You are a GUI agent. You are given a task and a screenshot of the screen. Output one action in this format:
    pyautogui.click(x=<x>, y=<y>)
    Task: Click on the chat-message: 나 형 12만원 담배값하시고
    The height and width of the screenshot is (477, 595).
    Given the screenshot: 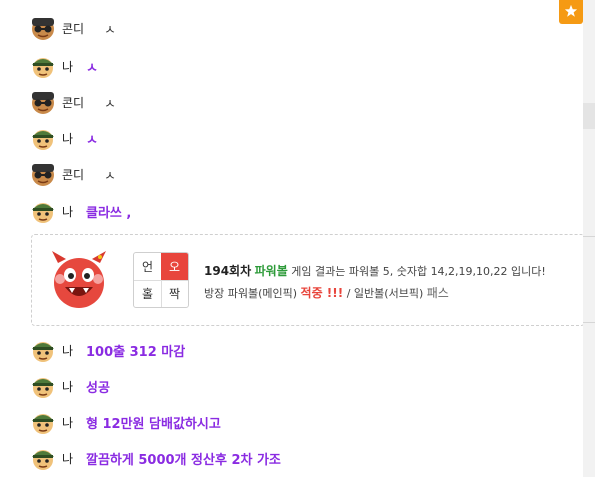 What is the action you would take?
    pyautogui.click(x=125, y=422)
    